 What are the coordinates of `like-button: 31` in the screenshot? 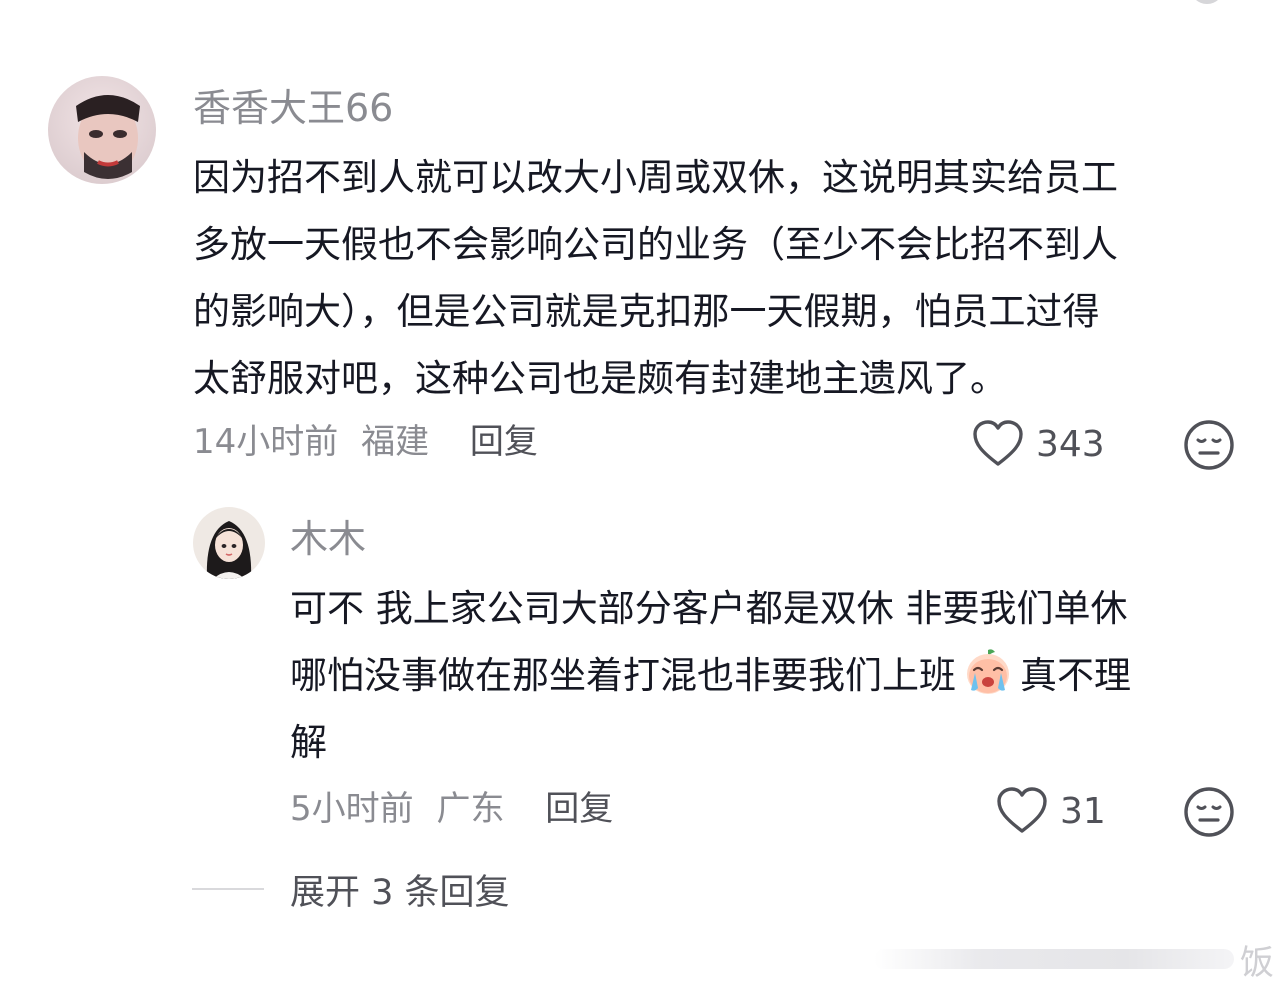 It's located at (1051, 811).